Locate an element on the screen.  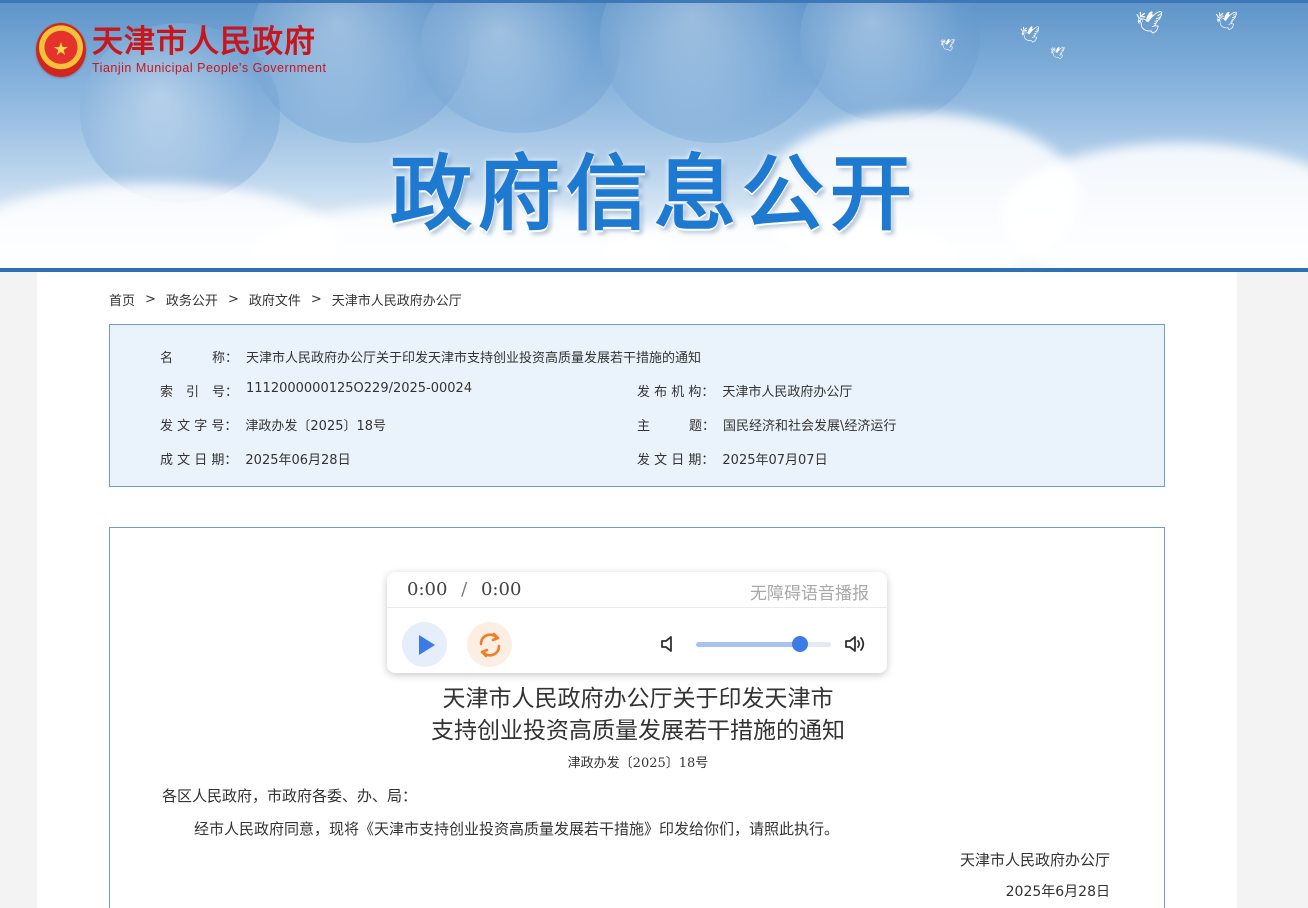
signature-organization: 天津市人民政府办公厅 is located at coordinates (1034, 860).